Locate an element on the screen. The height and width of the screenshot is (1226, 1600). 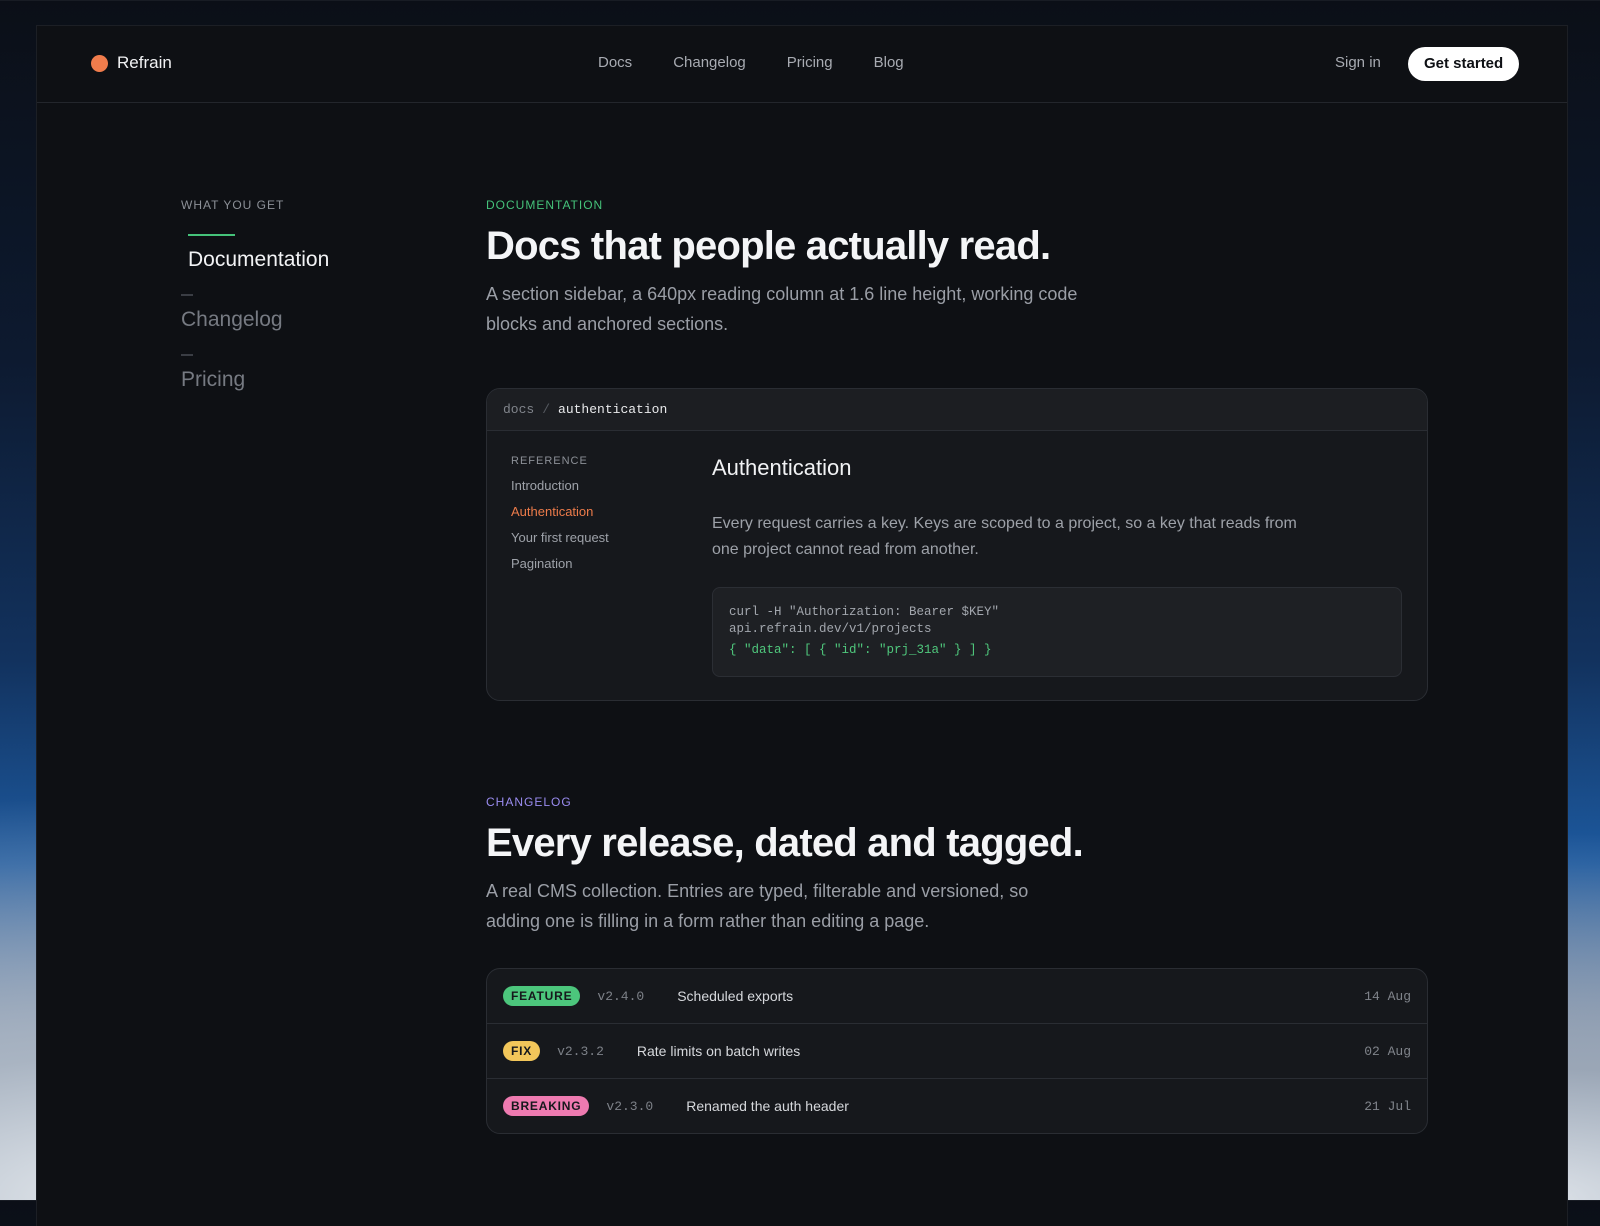
brand-logo: Refrain is located at coordinates (131, 63).